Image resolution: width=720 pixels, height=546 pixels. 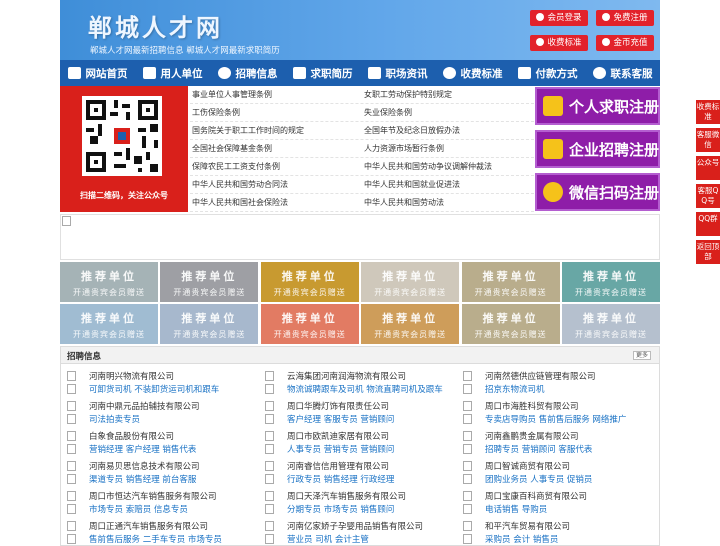 I want to click on nav-news: 职场资讯, so click(x=397, y=73).